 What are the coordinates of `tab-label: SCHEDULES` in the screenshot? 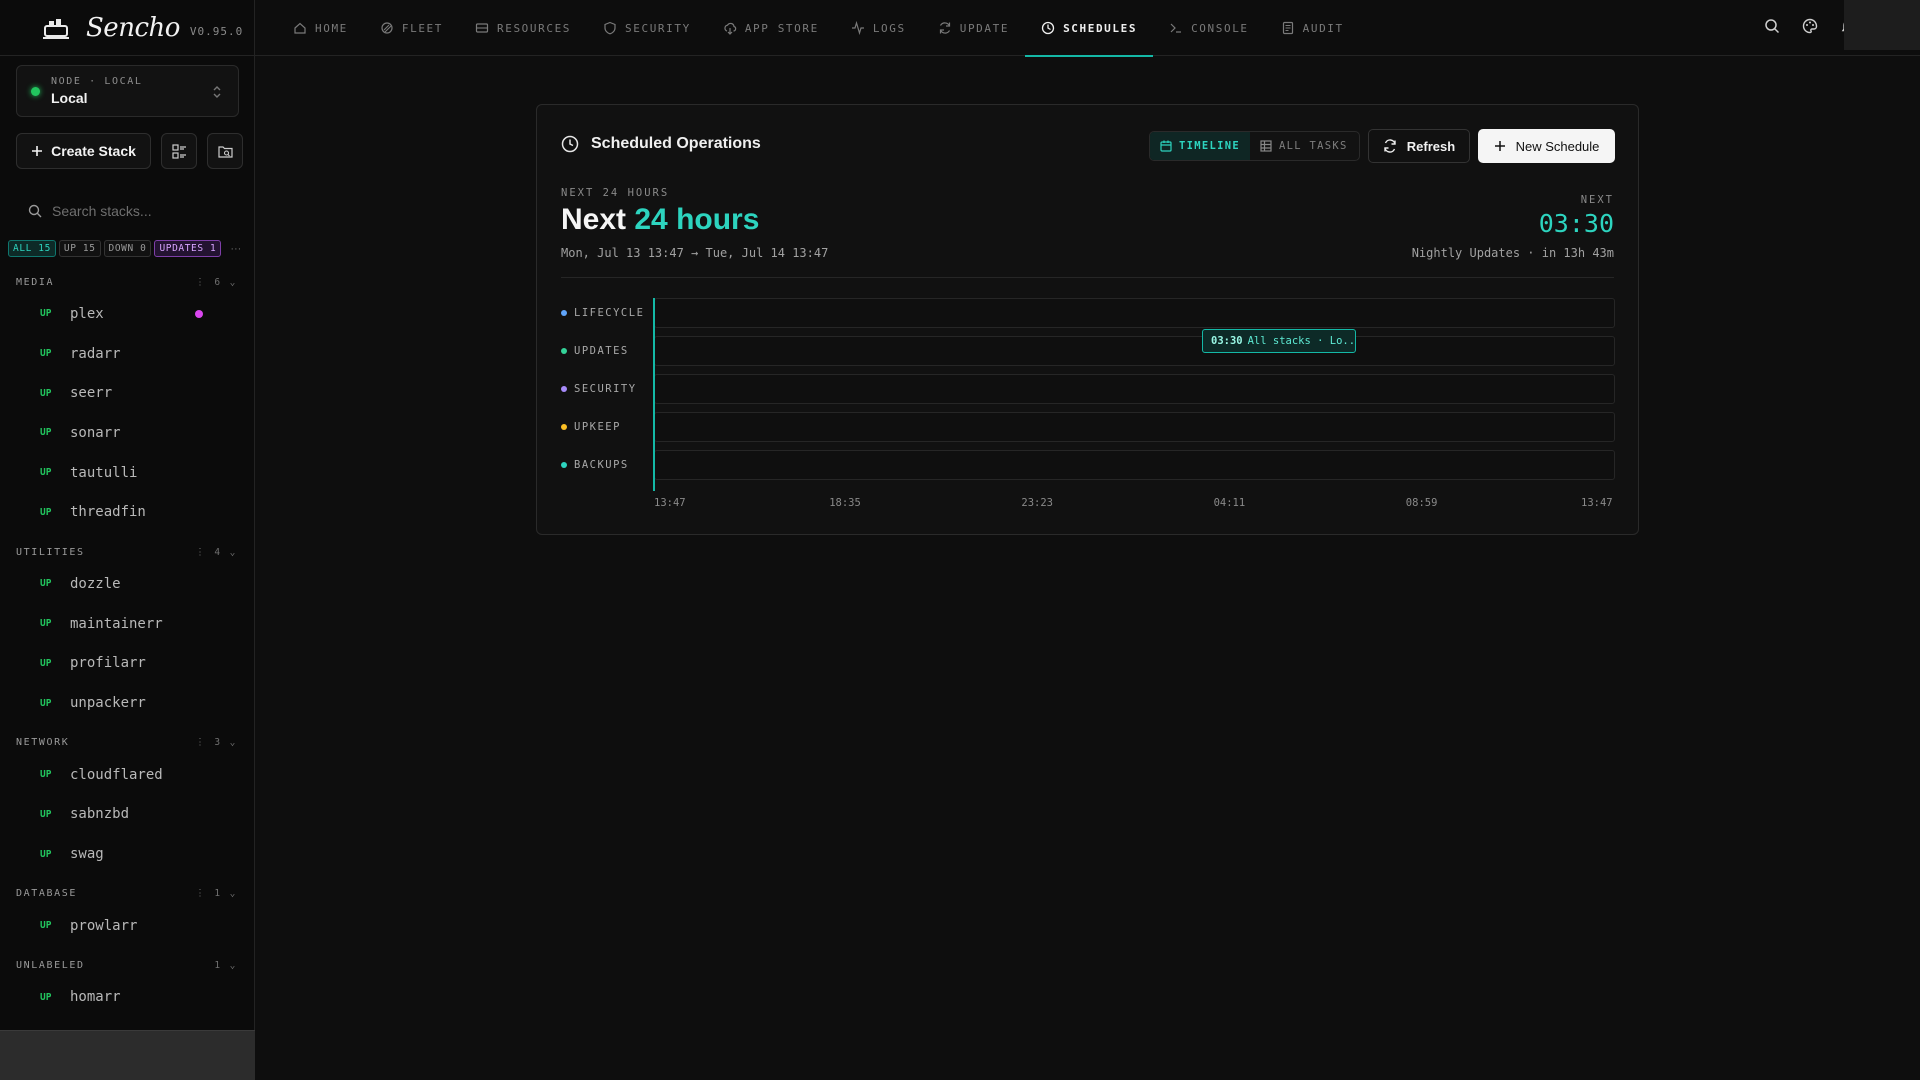 It's located at (1100, 28).